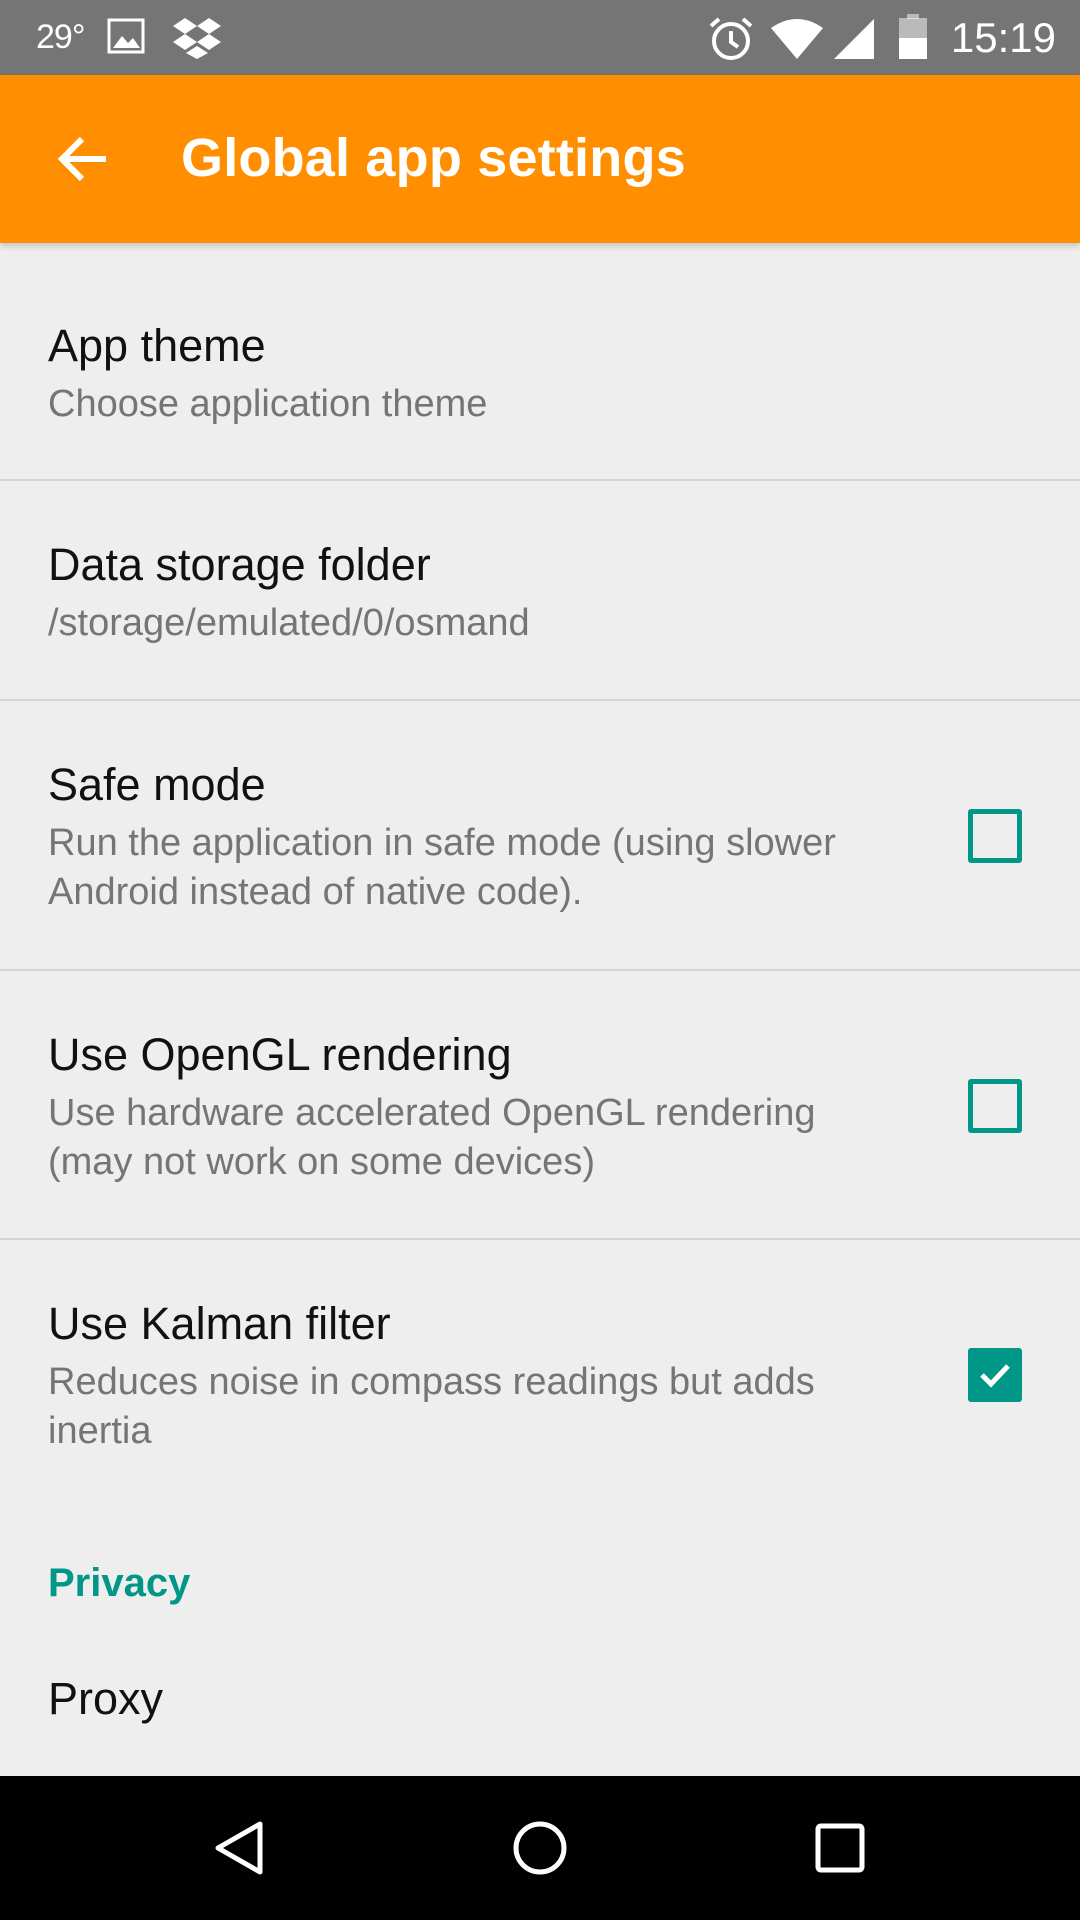 This screenshot has width=1080, height=1920. I want to click on kalman-filter-checkbox, so click(995, 1375).